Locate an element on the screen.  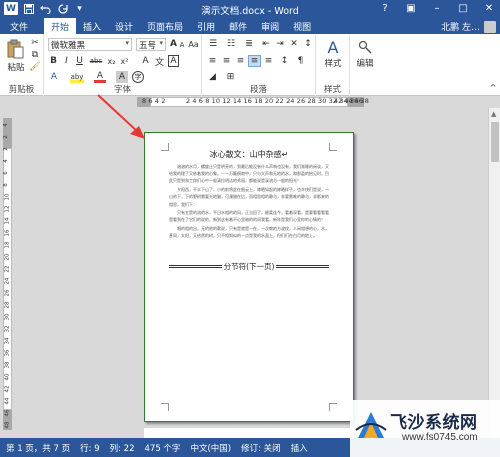
character-border-button: A is located at coordinates (173, 61).